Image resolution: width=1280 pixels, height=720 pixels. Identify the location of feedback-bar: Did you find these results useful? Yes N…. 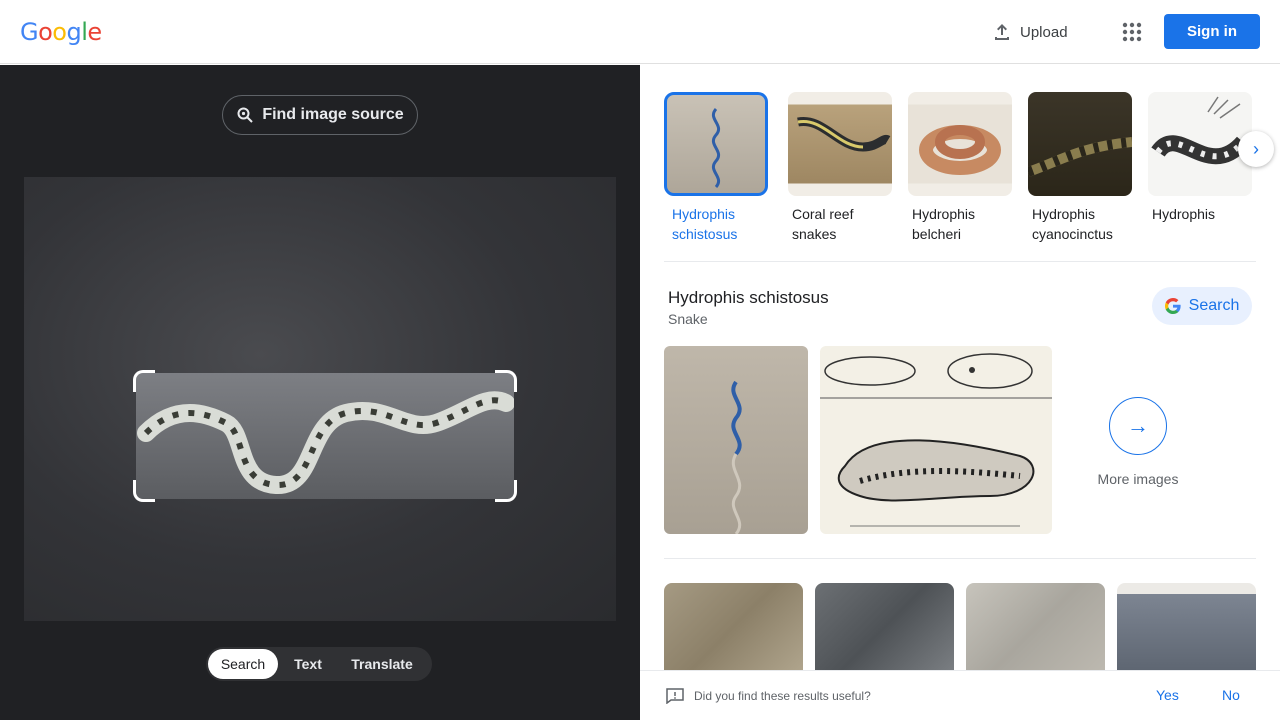
(960, 695).